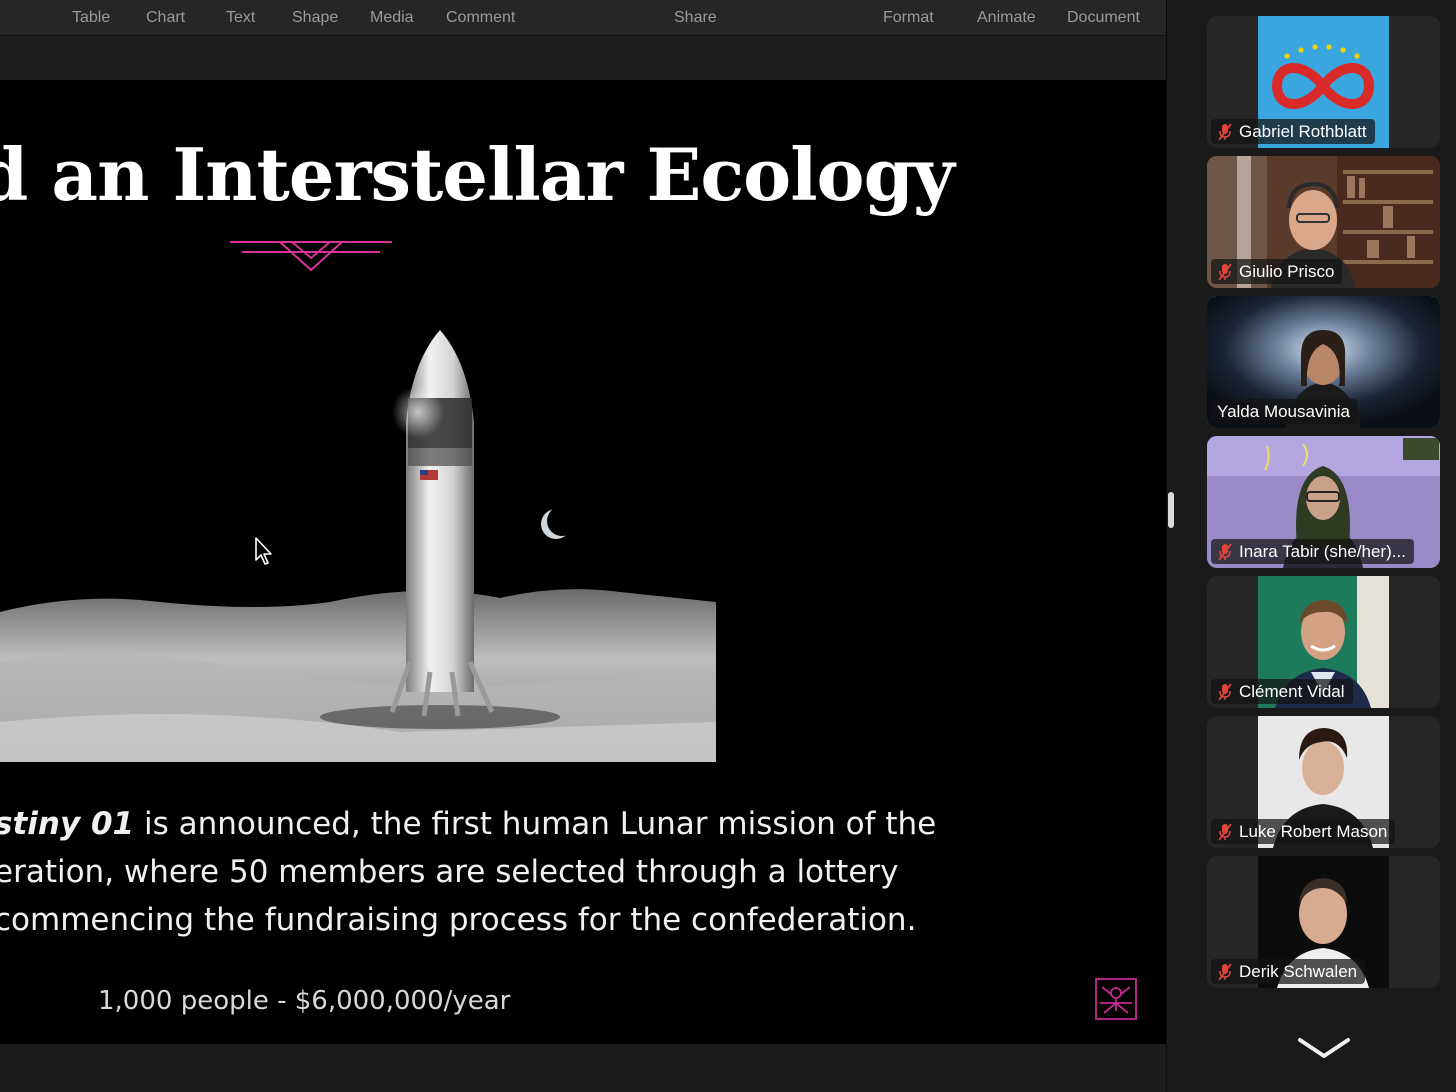 This screenshot has height=1092, width=1456. Describe the element at coordinates (1103, 18) in the screenshot. I see `toolbar-document-button: Document` at that location.